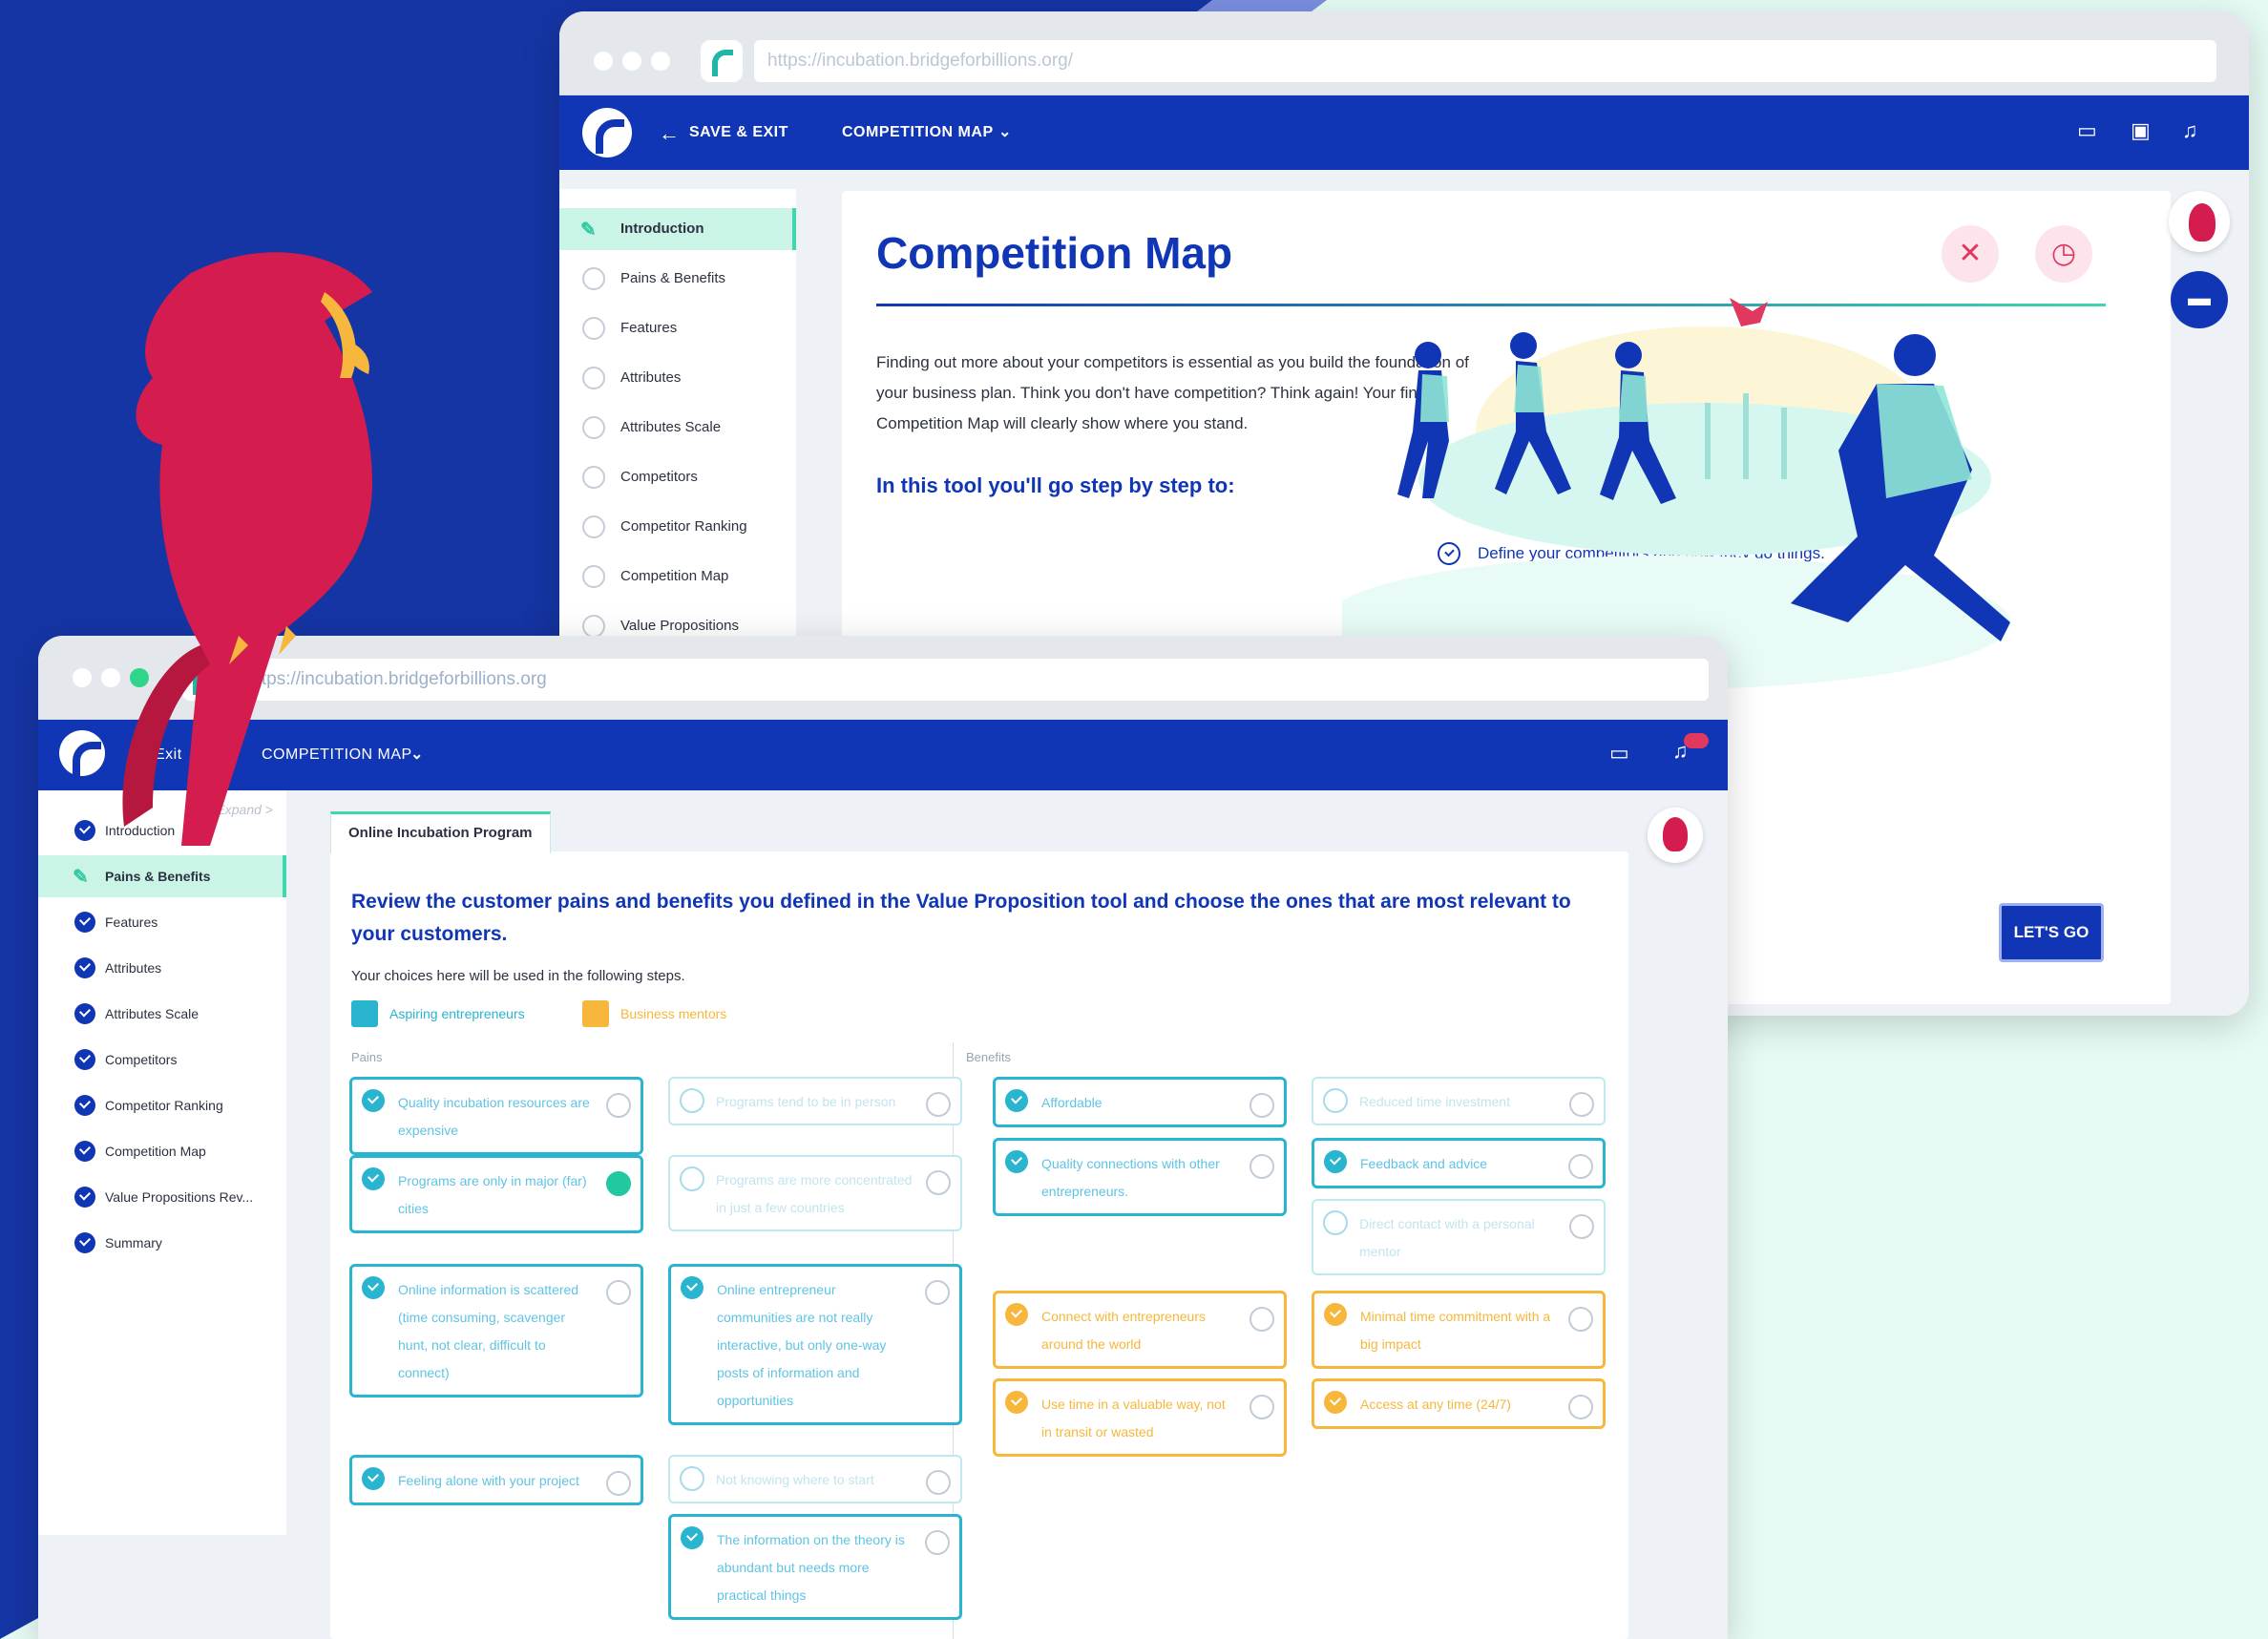 This screenshot has height=1639, width=2268. What do you see at coordinates (918, 132) in the screenshot?
I see `module-dropdown: COMPETITION MAP` at bounding box center [918, 132].